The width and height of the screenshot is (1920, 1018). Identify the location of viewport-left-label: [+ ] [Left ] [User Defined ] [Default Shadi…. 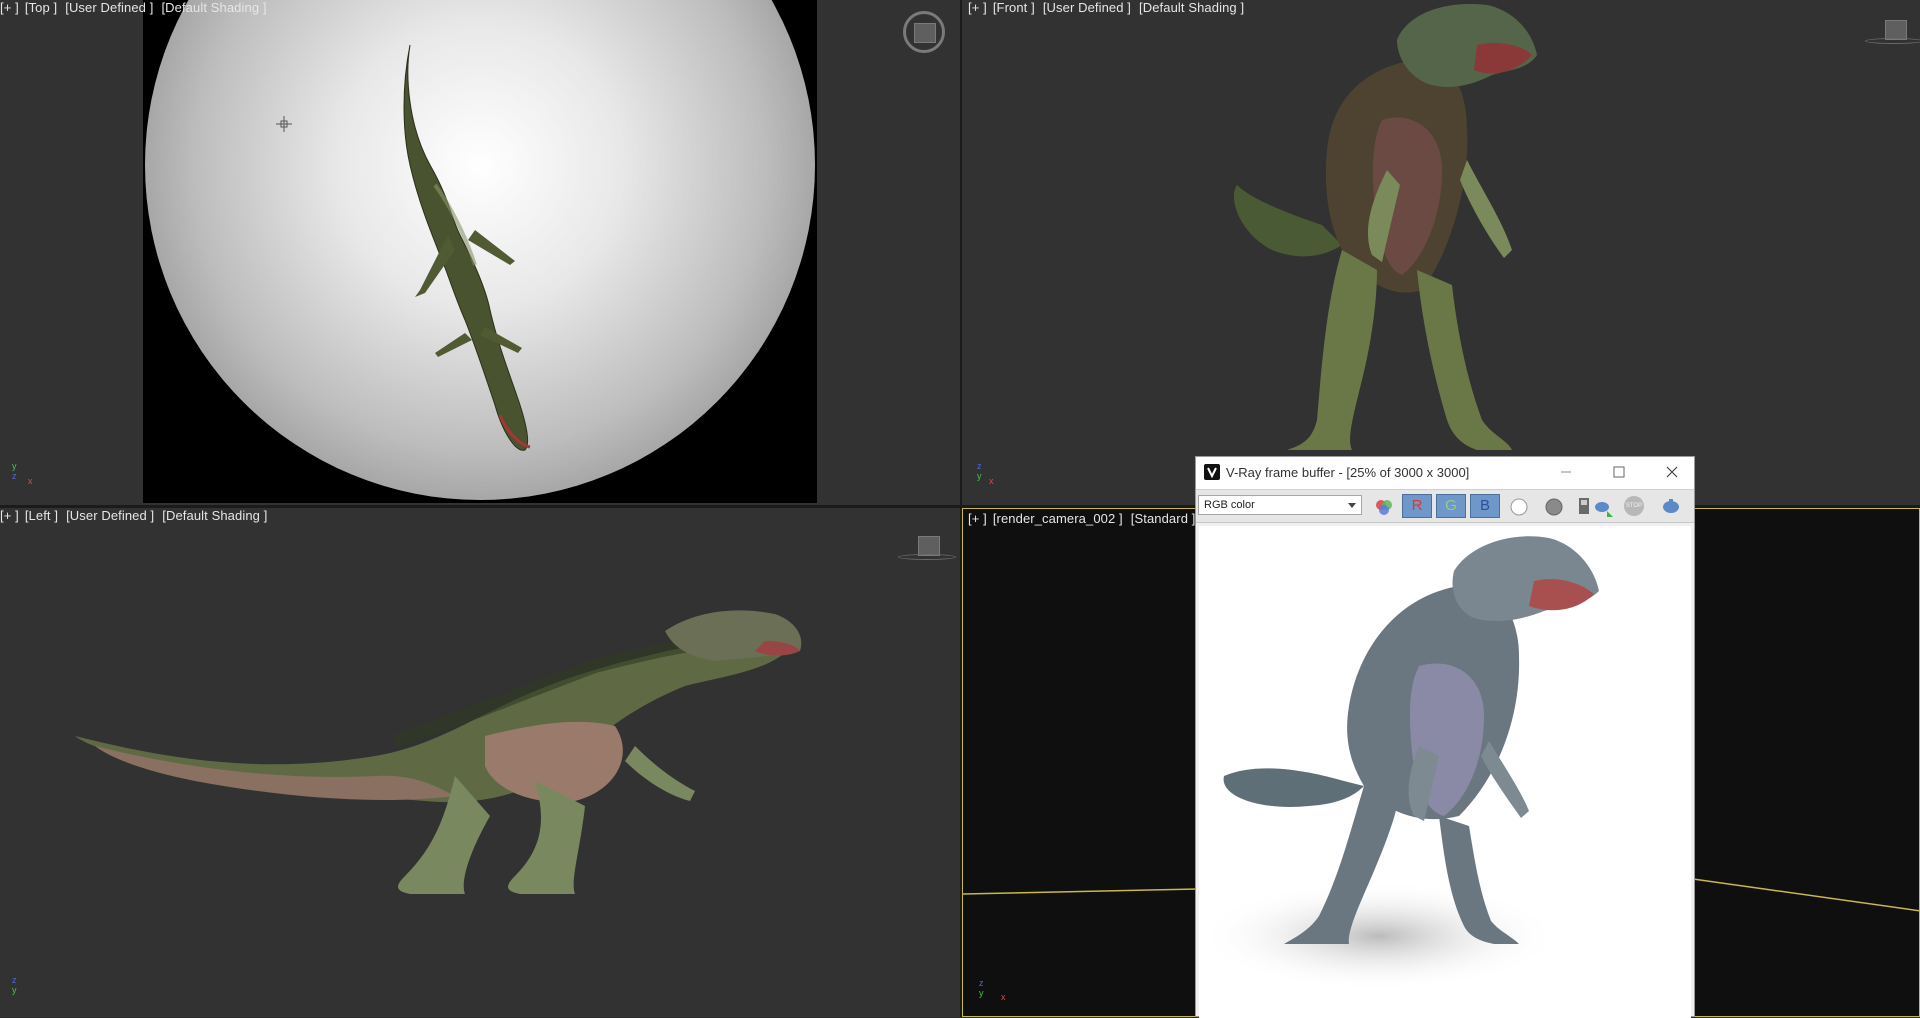
(137, 515).